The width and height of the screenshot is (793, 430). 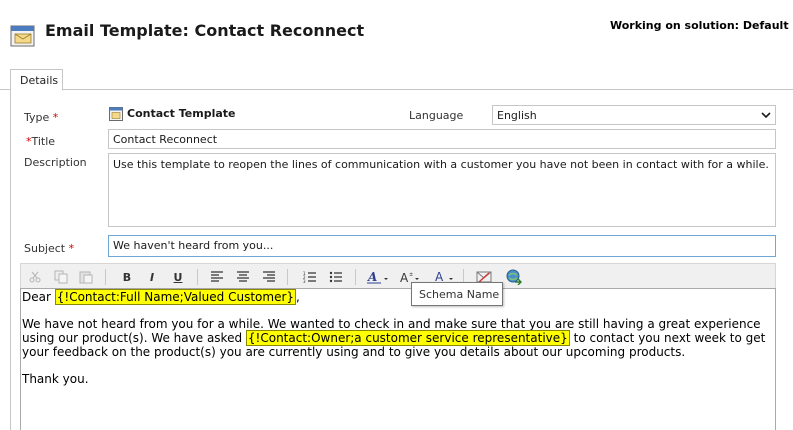 What do you see at coordinates (181, 113) in the screenshot?
I see `type-value: Contact Template` at bounding box center [181, 113].